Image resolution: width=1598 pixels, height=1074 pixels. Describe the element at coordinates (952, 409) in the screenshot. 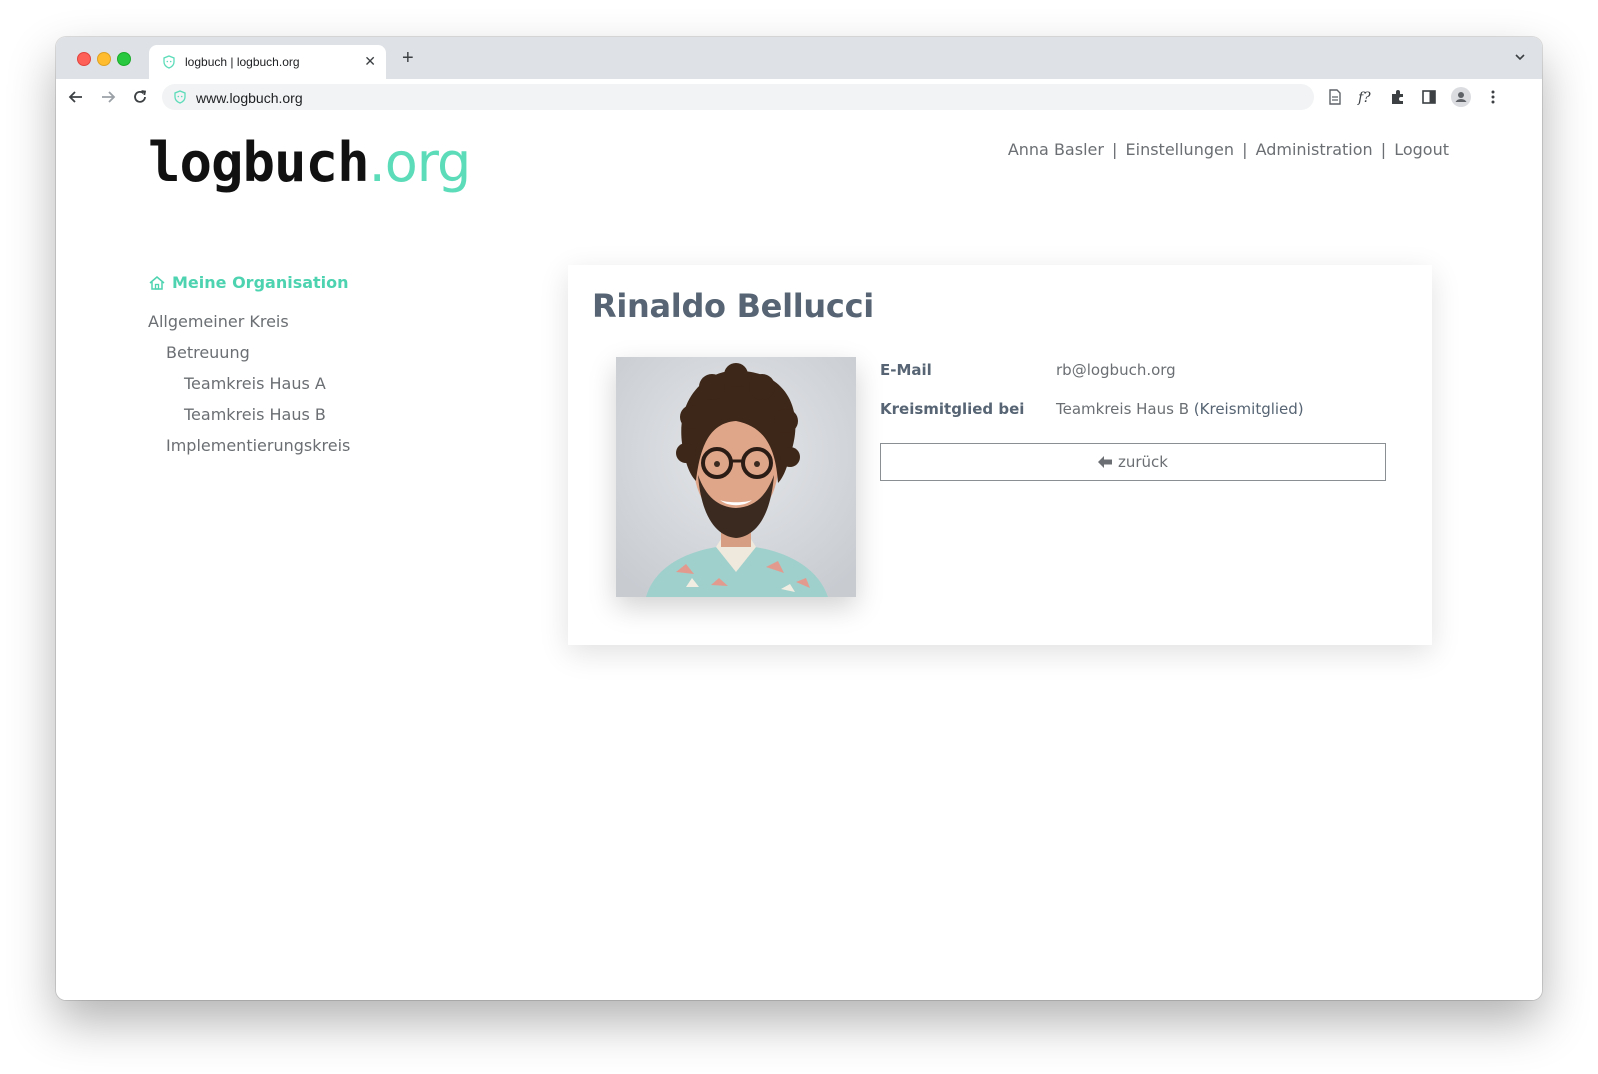

I see `circle-membership-label: Kreismitglied bei` at that location.